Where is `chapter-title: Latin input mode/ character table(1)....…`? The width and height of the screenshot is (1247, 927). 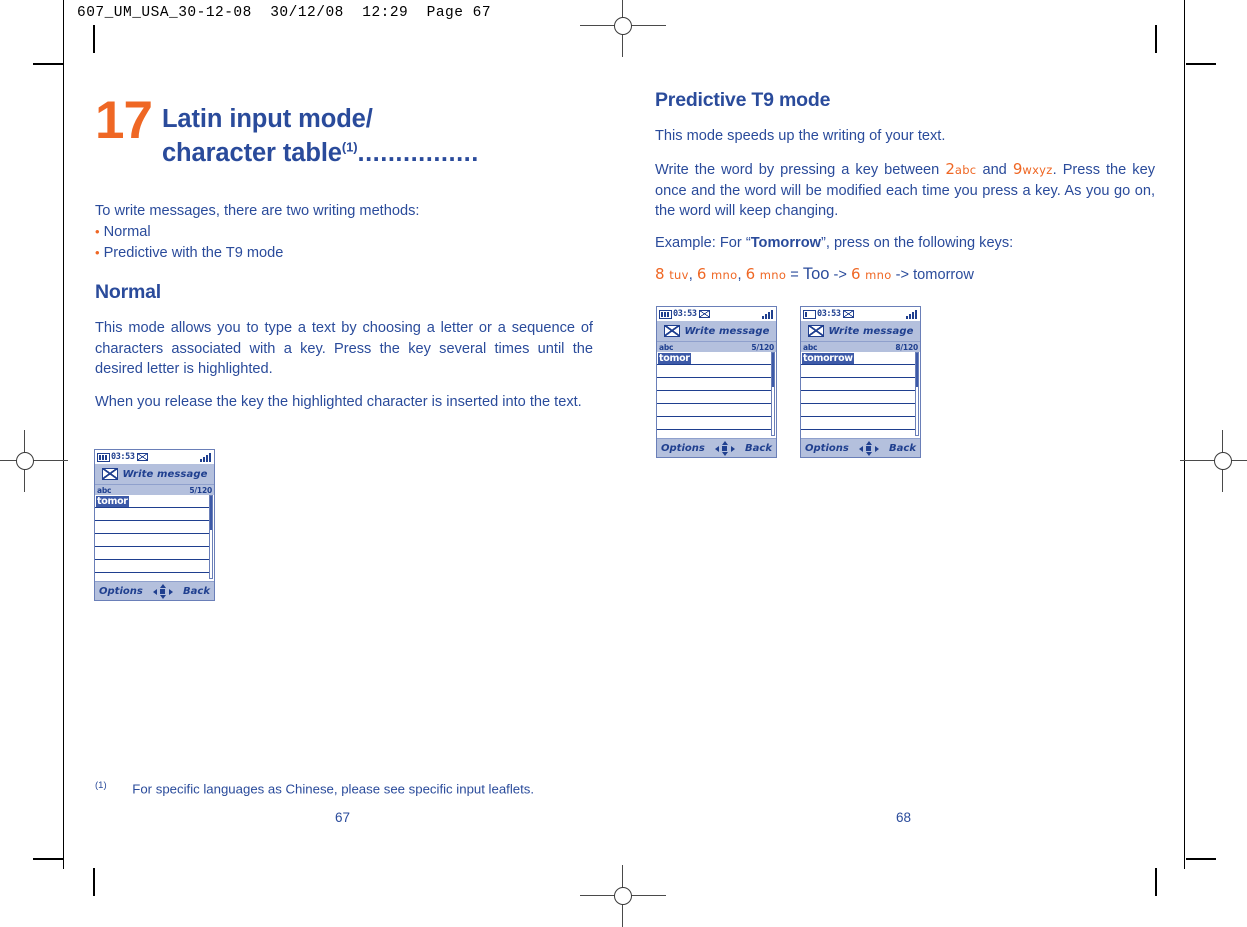 chapter-title: Latin input mode/ character table(1)....… is located at coordinates (320, 133).